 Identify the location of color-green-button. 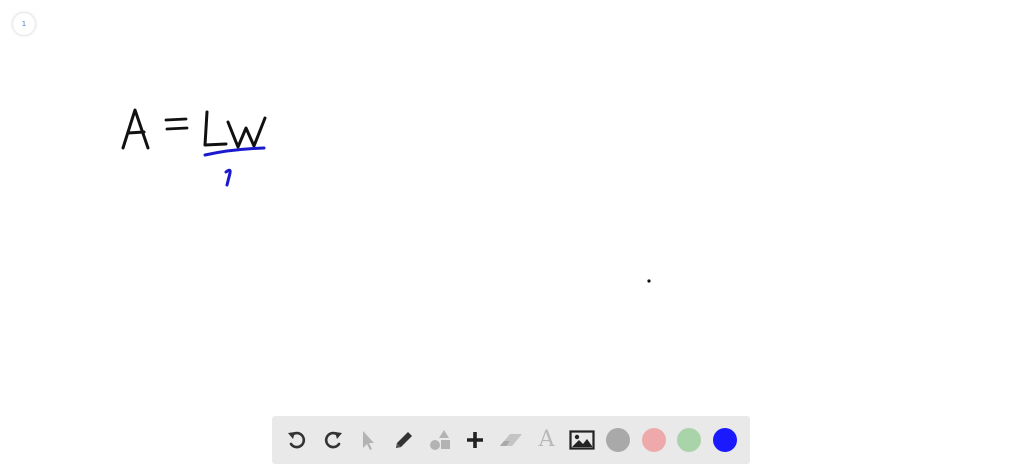
(689, 440).